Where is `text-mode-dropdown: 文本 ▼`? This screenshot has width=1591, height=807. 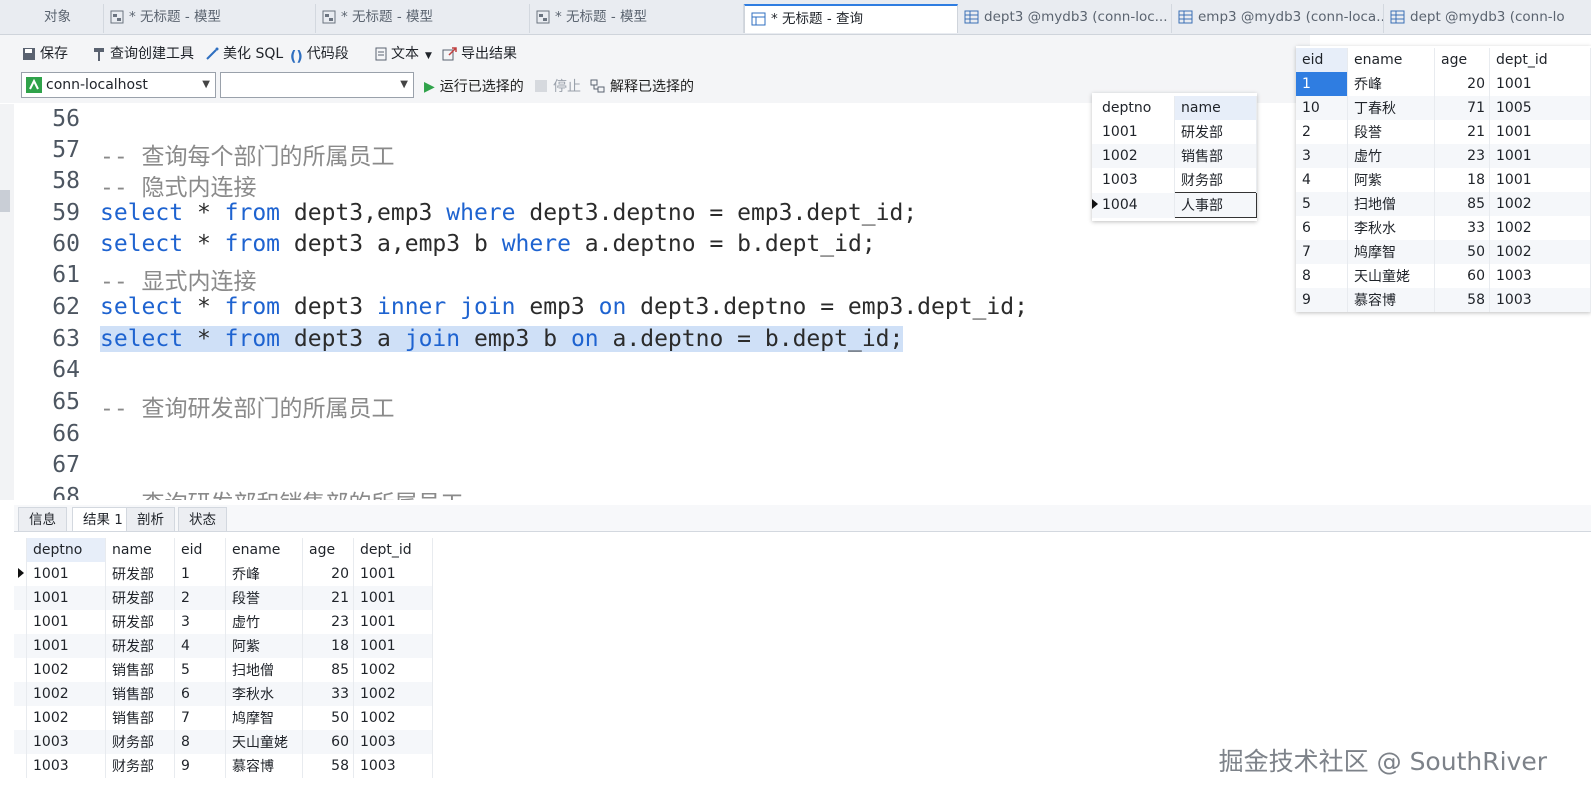 text-mode-dropdown: 文本 ▼ is located at coordinates (403, 53).